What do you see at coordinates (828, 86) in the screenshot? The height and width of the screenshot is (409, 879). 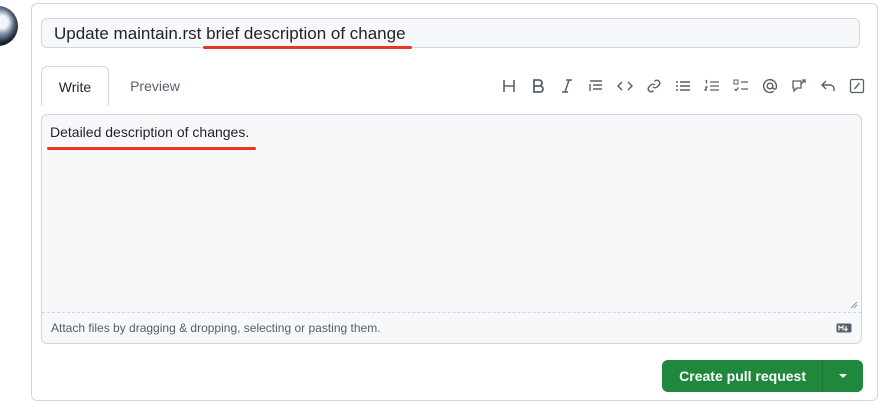 I see `reply-icon` at bounding box center [828, 86].